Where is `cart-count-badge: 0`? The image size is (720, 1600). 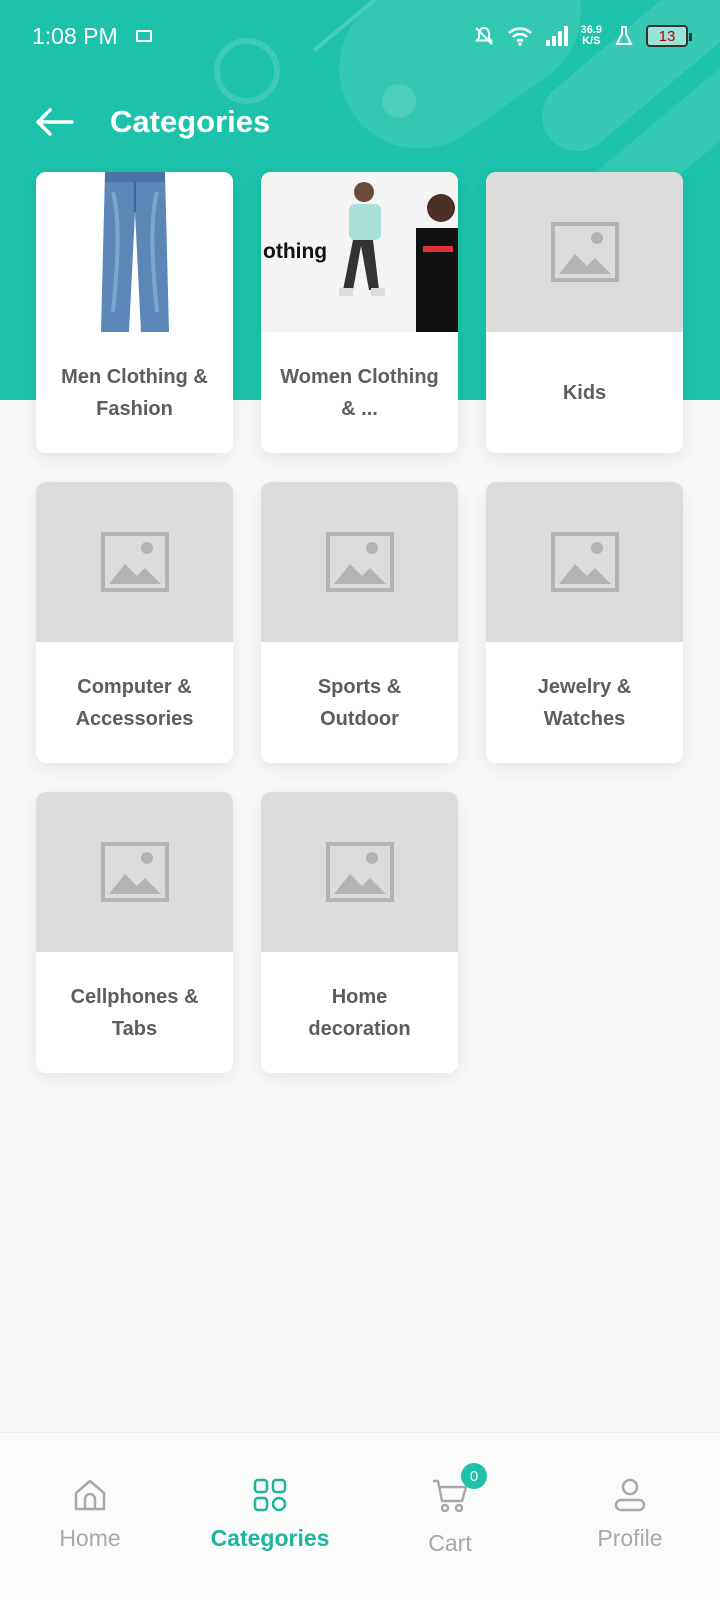
cart-count-badge: 0 is located at coordinates (474, 1476).